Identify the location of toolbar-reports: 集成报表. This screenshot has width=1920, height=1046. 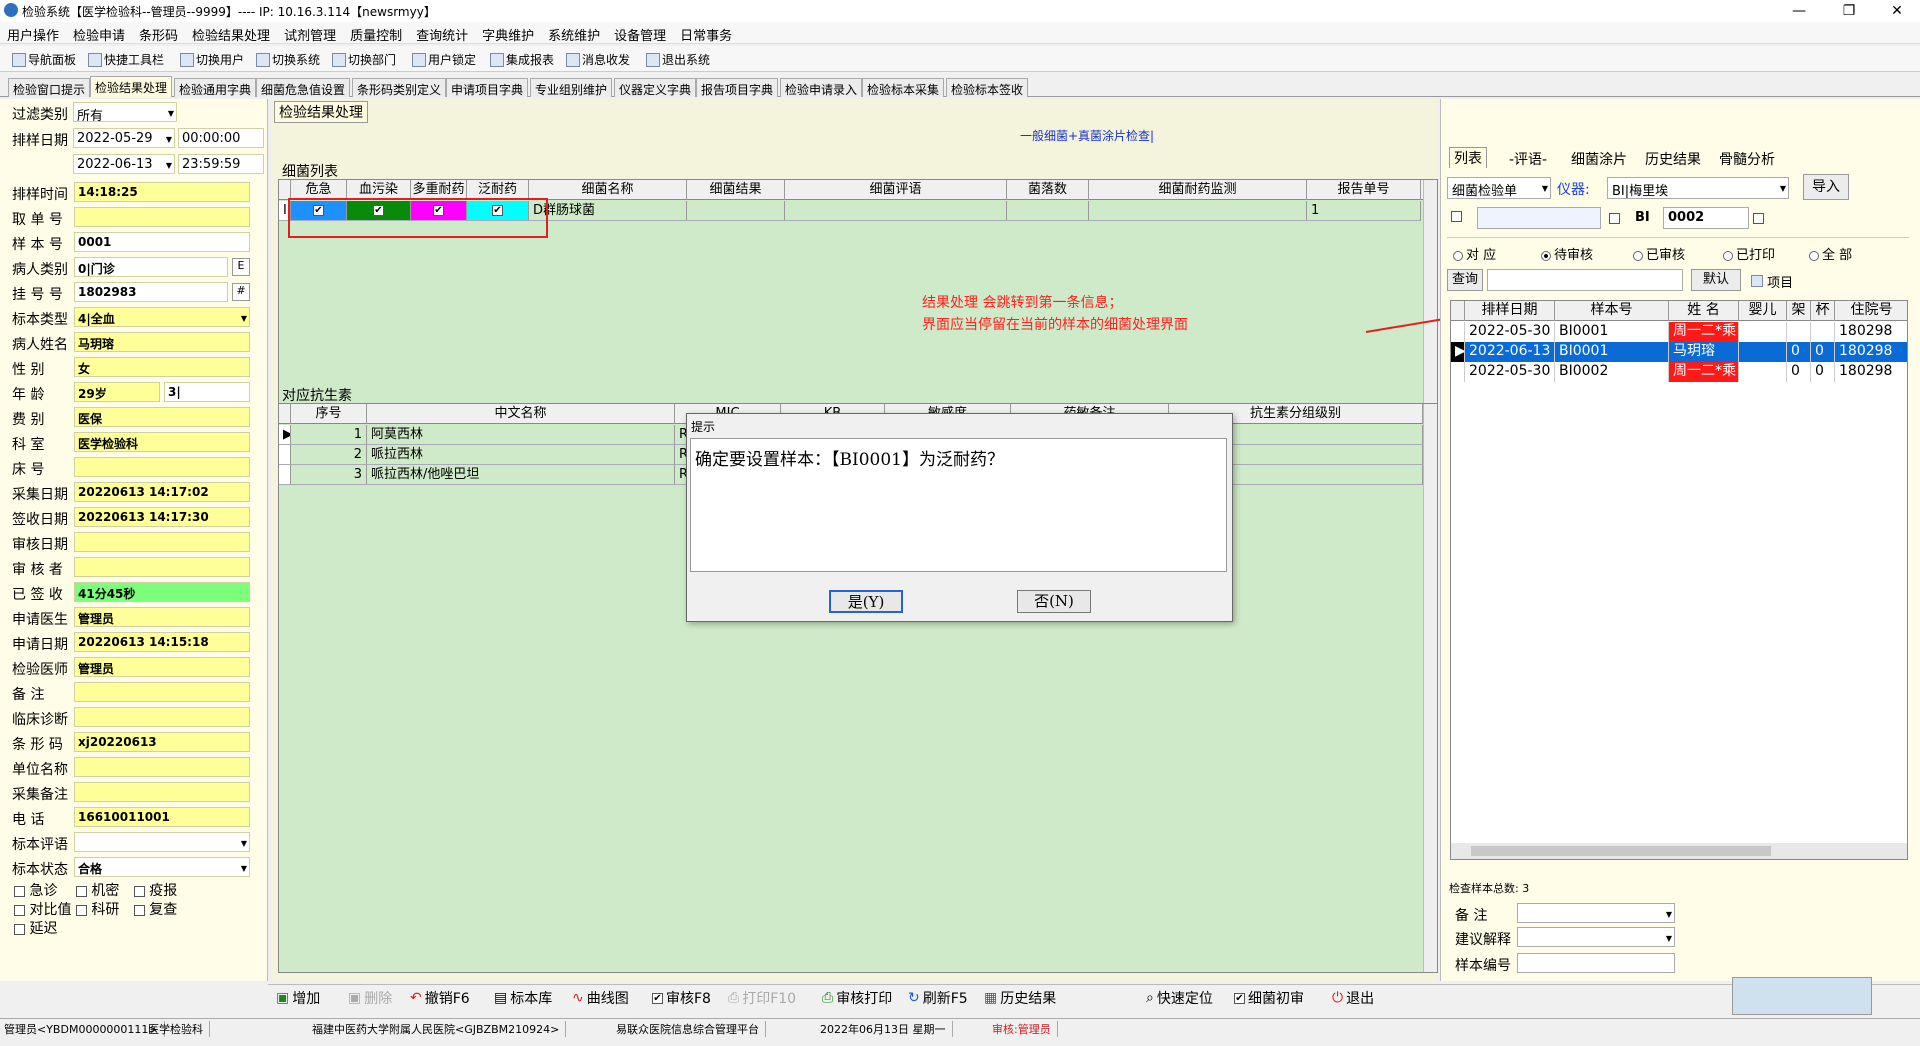
(522, 59).